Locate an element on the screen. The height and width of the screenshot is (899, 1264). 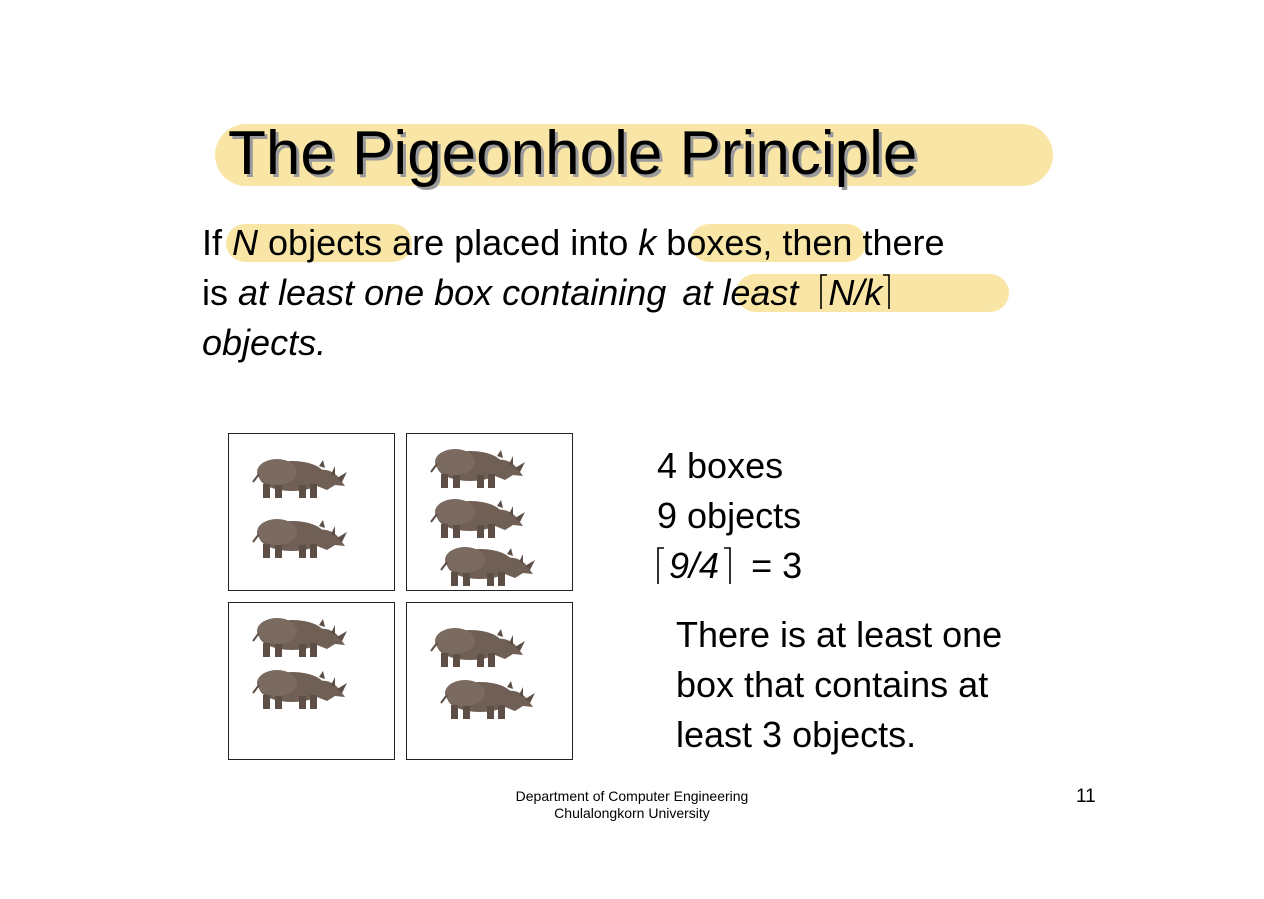
def-text: then there is located at coordinates (858, 242).